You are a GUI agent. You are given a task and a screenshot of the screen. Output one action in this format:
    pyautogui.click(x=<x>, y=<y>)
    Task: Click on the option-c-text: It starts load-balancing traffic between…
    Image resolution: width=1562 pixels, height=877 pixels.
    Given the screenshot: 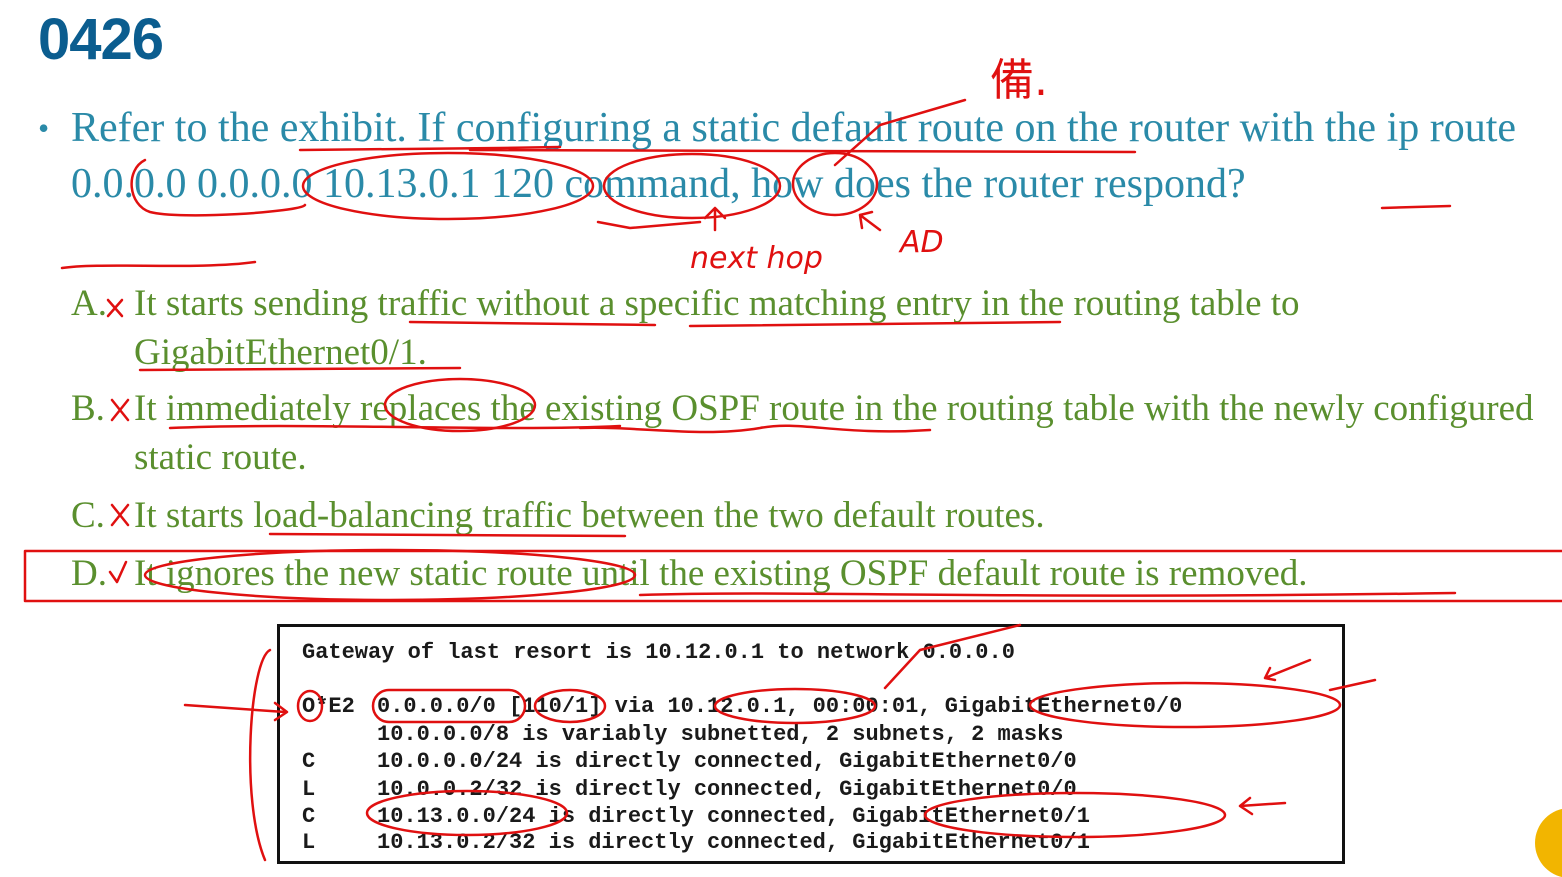 What is the action you would take?
    pyautogui.click(x=589, y=515)
    